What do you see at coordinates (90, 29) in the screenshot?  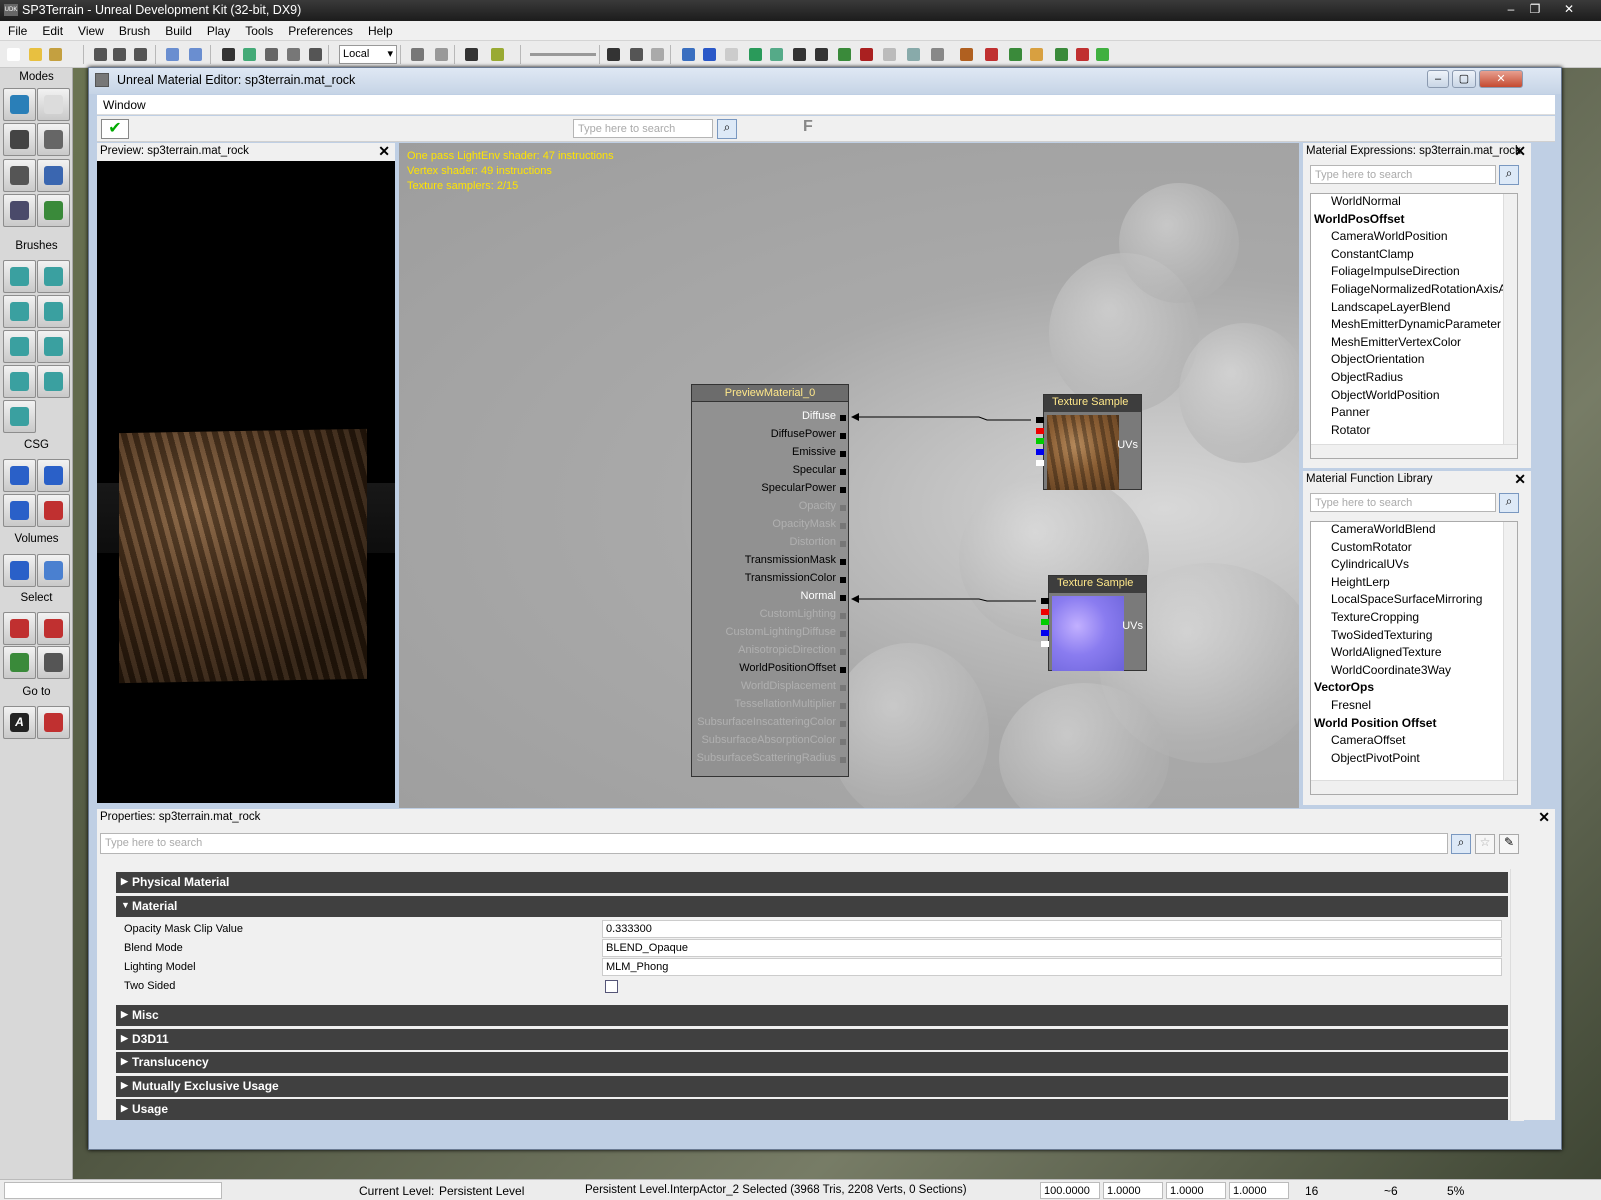 I see `menu-view: View` at bounding box center [90, 29].